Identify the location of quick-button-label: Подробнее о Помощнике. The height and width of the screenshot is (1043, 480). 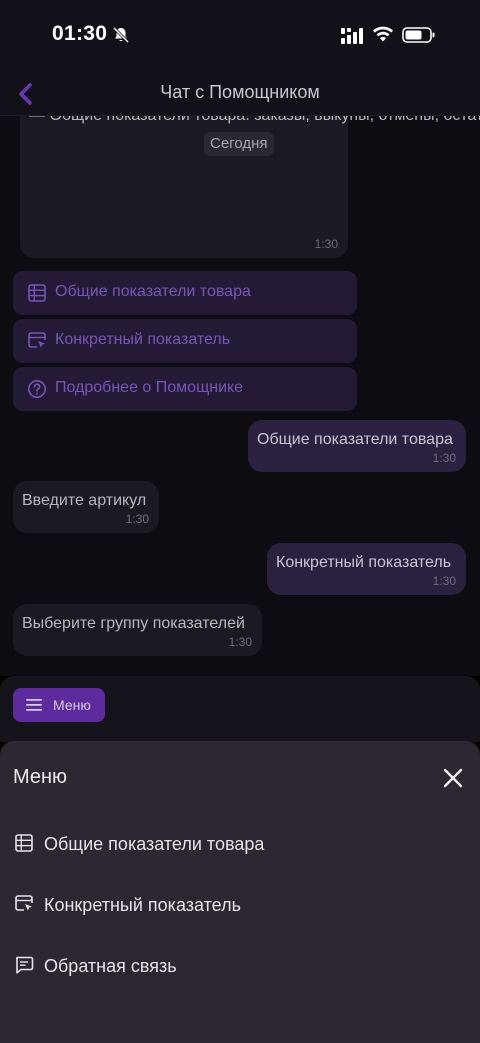
(149, 387).